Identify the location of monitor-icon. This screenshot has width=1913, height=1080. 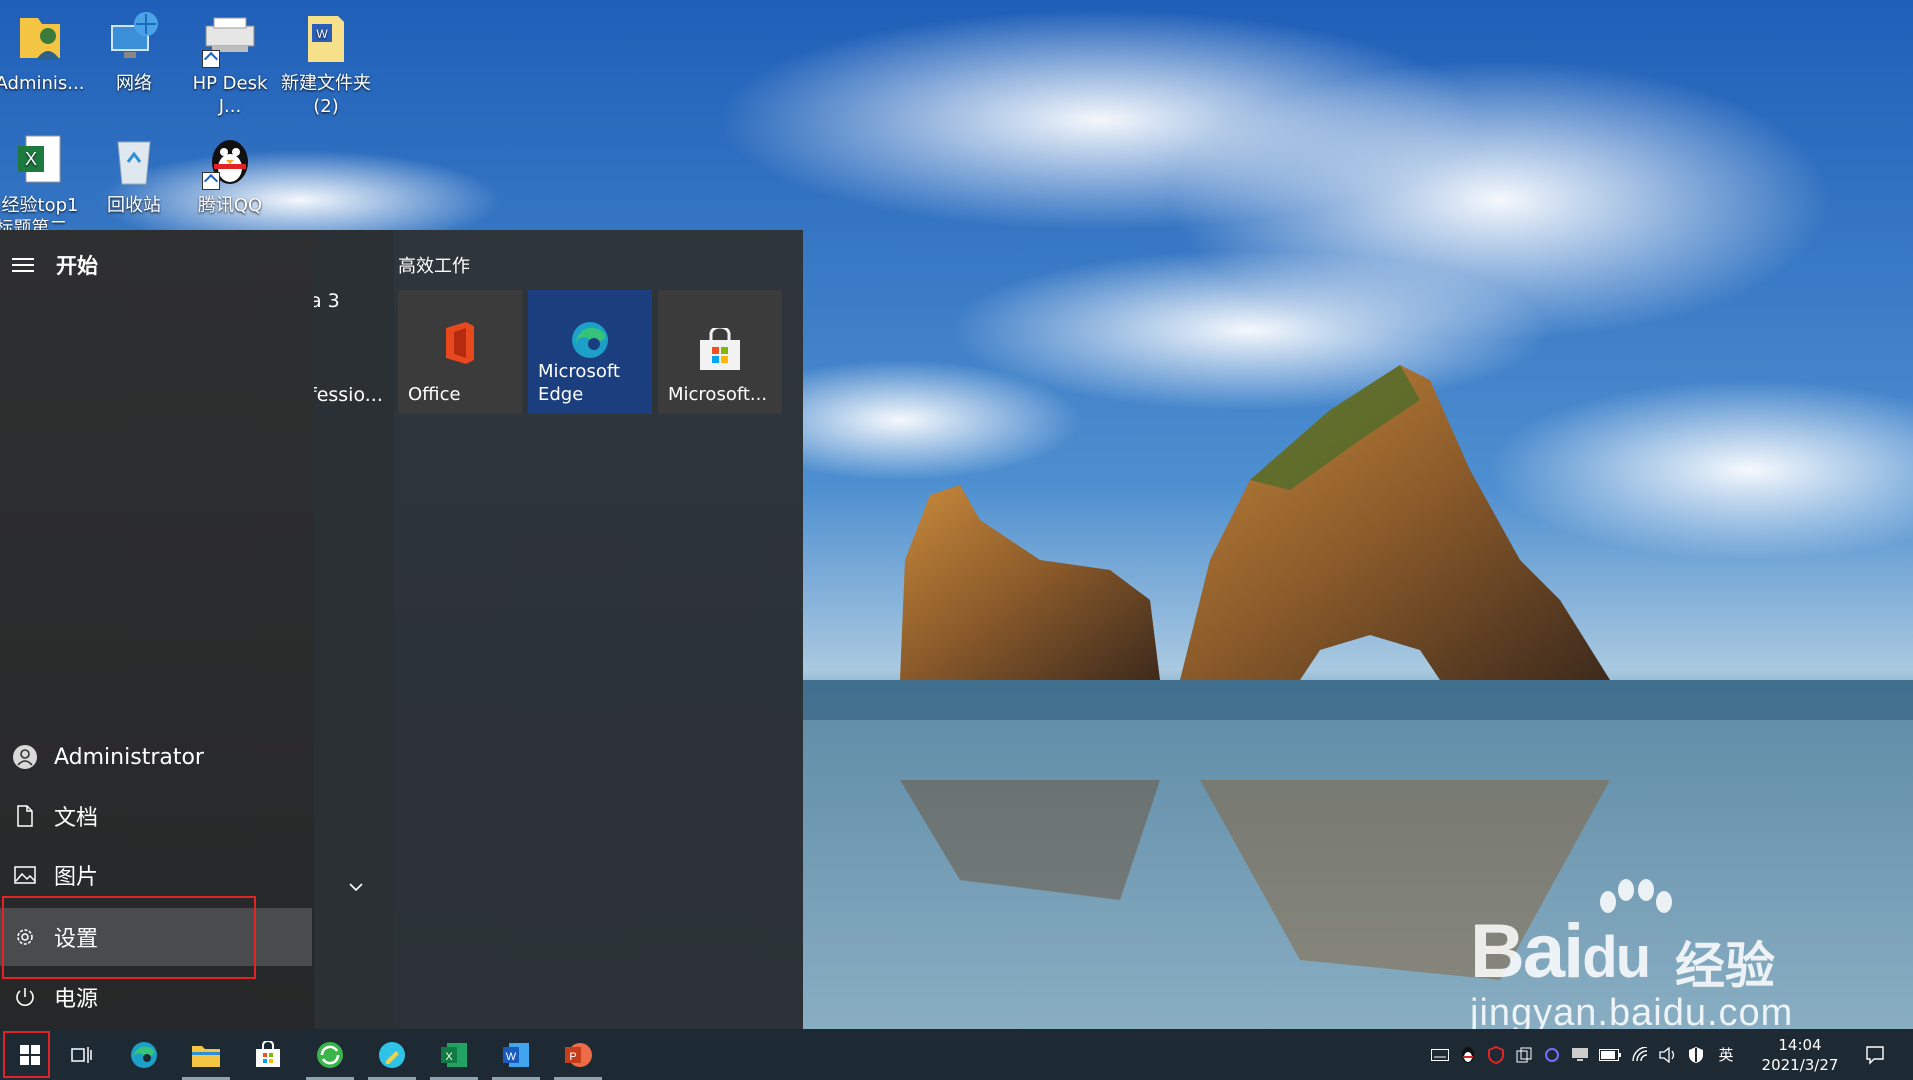
(1580, 1054).